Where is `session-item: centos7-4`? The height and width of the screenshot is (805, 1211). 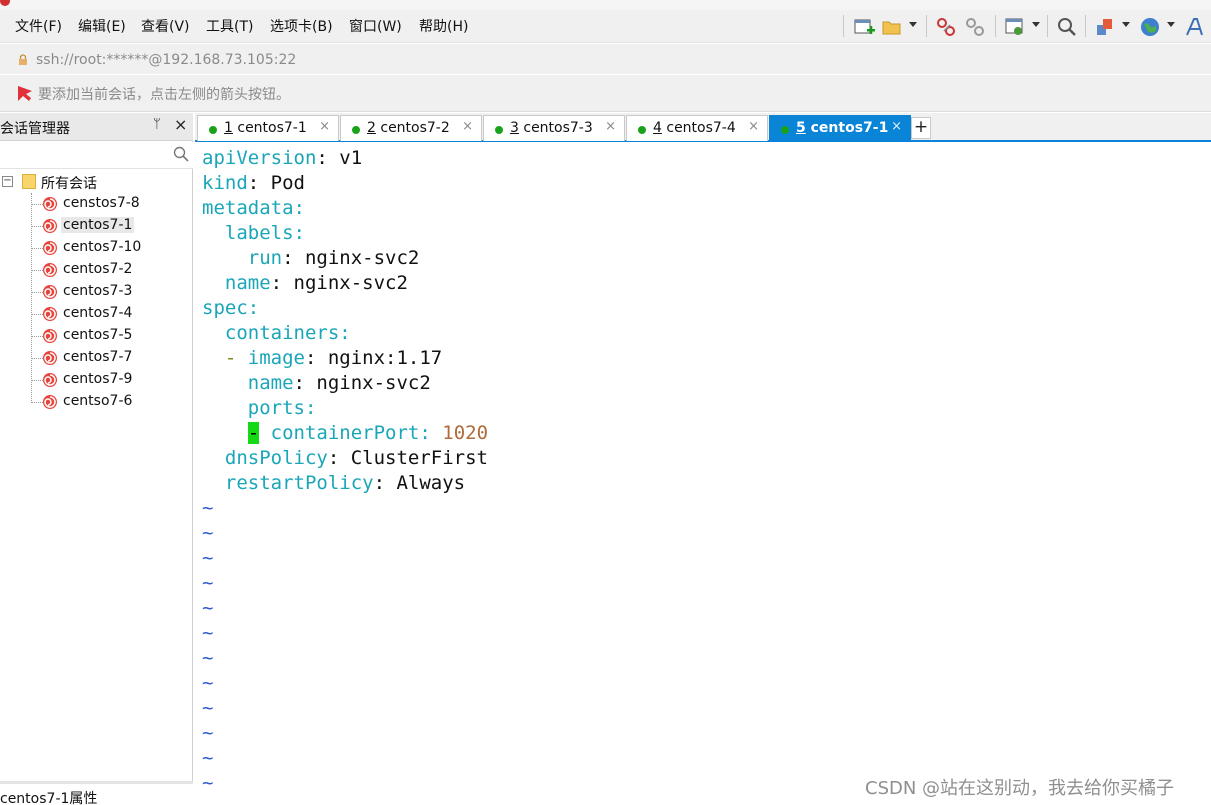 session-item: centos7-4 is located at coordinates (96, 314).